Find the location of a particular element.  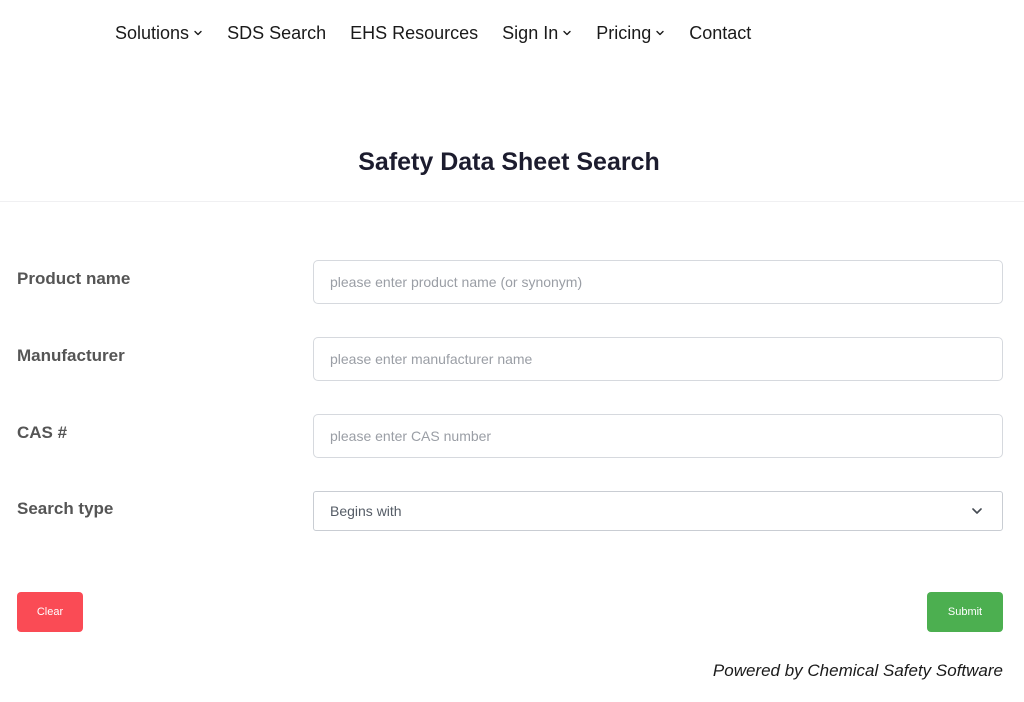

cas-label: CAS # is located at coordinates (42, 432).